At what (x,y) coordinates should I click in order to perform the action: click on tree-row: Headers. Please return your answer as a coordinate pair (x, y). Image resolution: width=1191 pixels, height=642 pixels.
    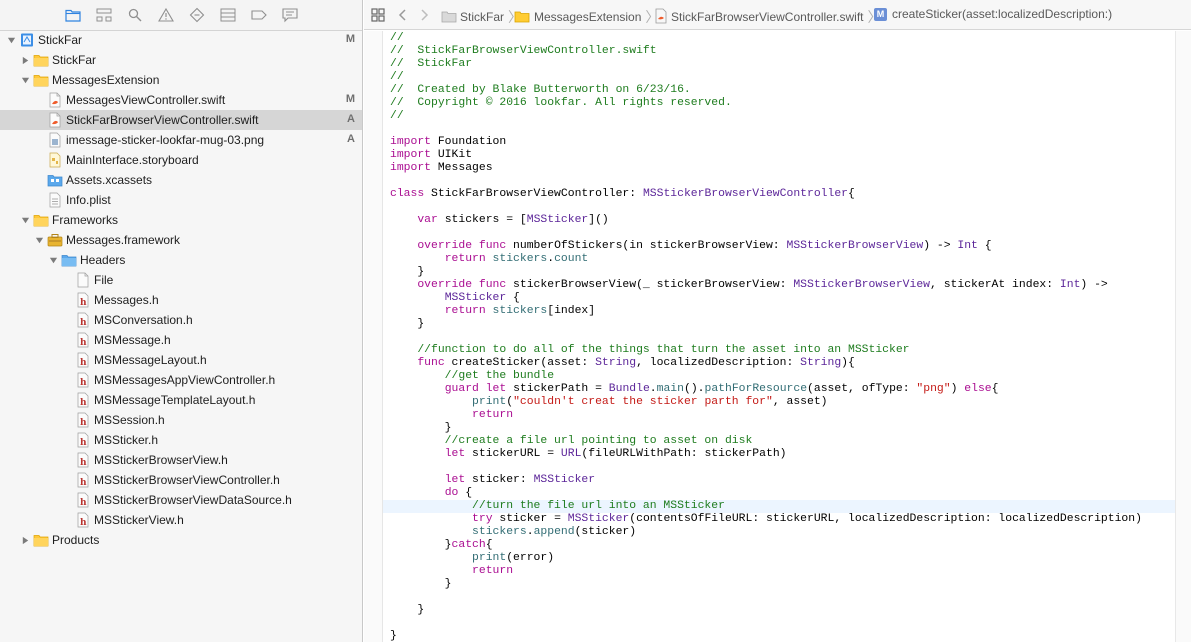
    Looking at the image, I should click on (181, 260).